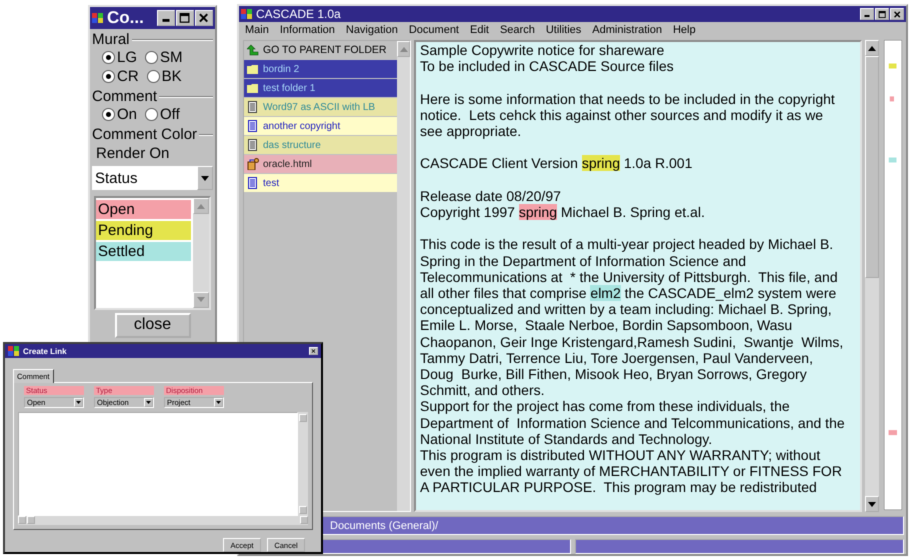 This screenshot has width=911, height=560. Describe the element at coordinates (479, 30) in the screenshot. I see `menu-item: Edit` at that location.